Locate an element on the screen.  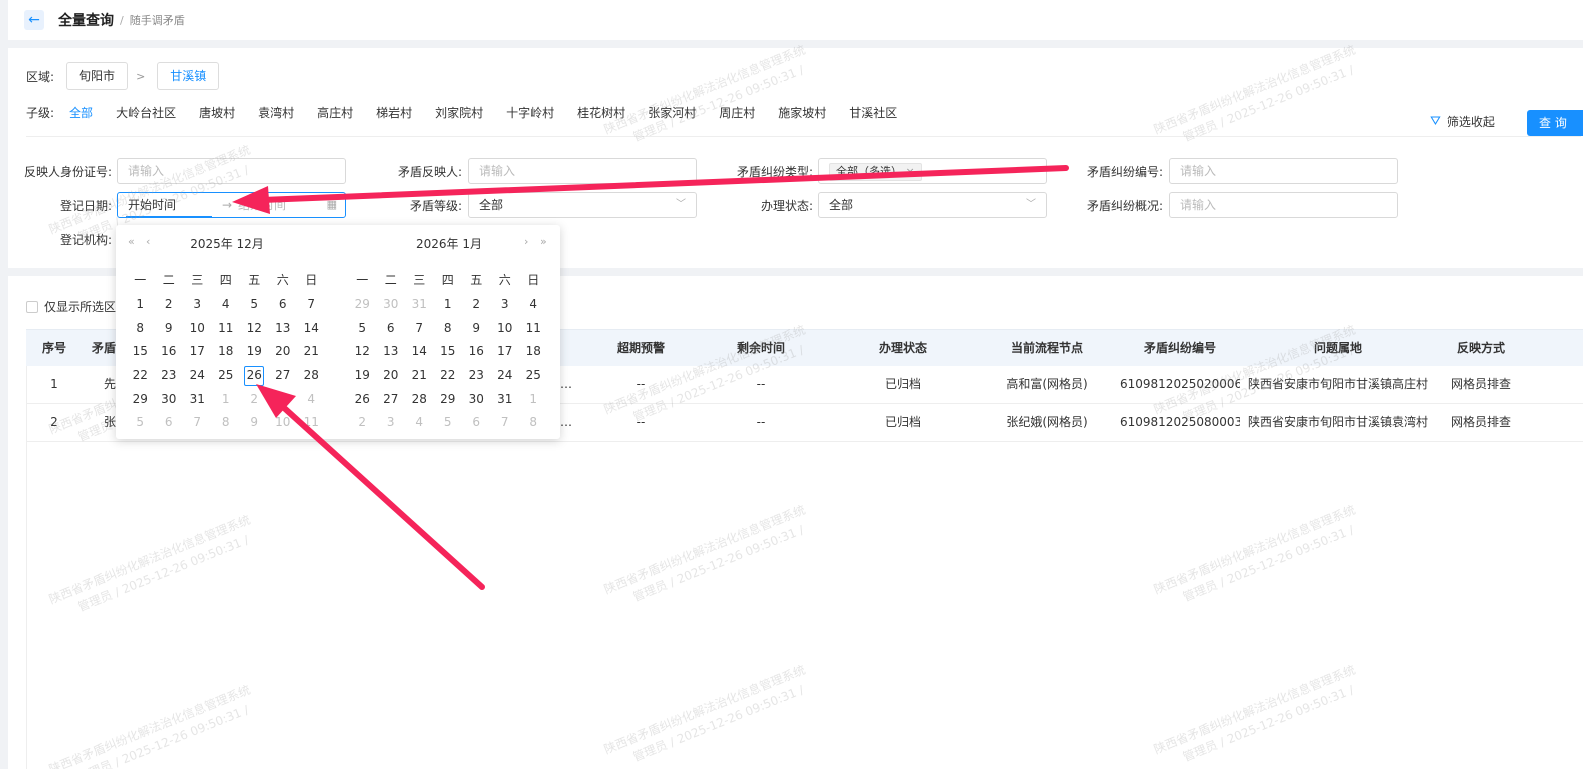
date-end-input: 结束时间 is located at coordinates (262, 205).